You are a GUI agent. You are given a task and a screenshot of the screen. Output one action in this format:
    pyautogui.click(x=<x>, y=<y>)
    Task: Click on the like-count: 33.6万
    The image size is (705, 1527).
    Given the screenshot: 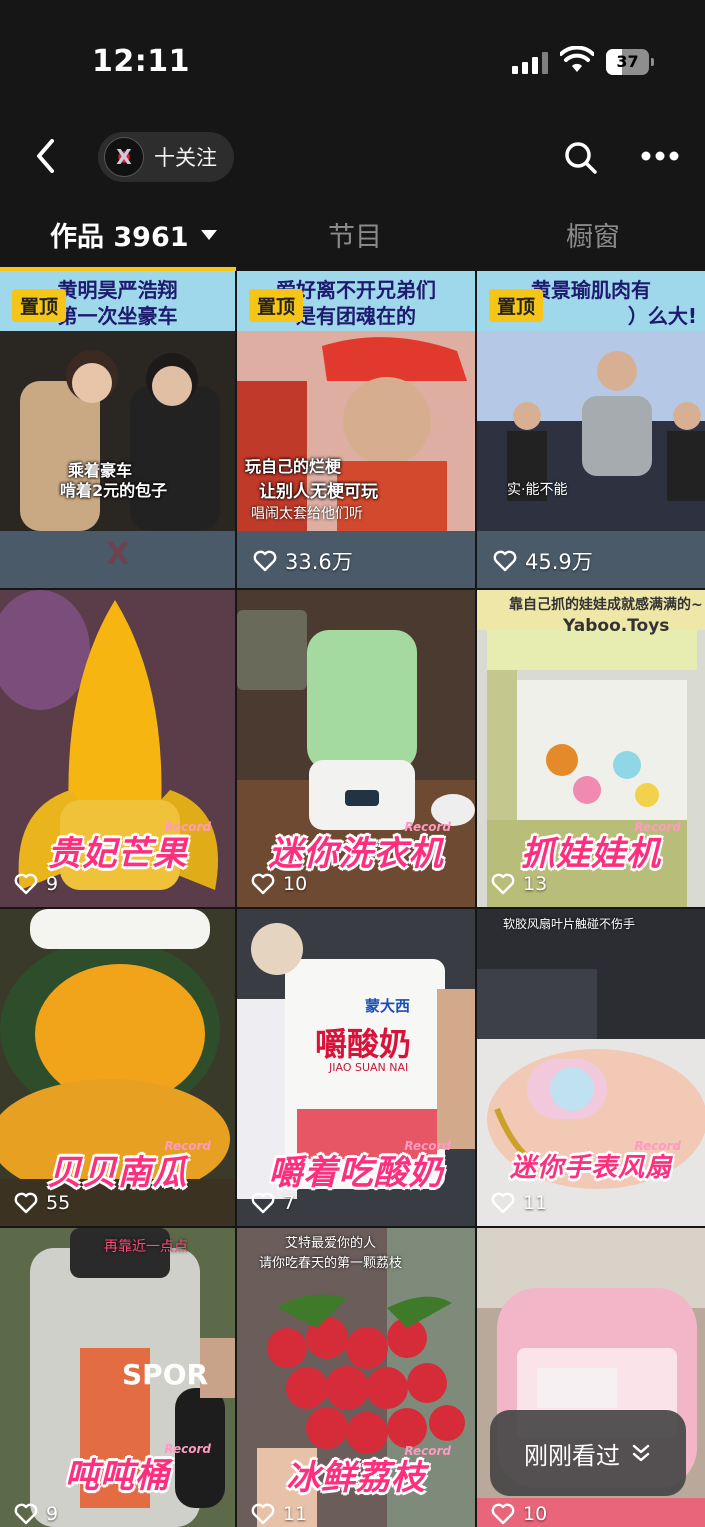 What is the action you would take?
    pyautogui.click(x=303, y=561)
    